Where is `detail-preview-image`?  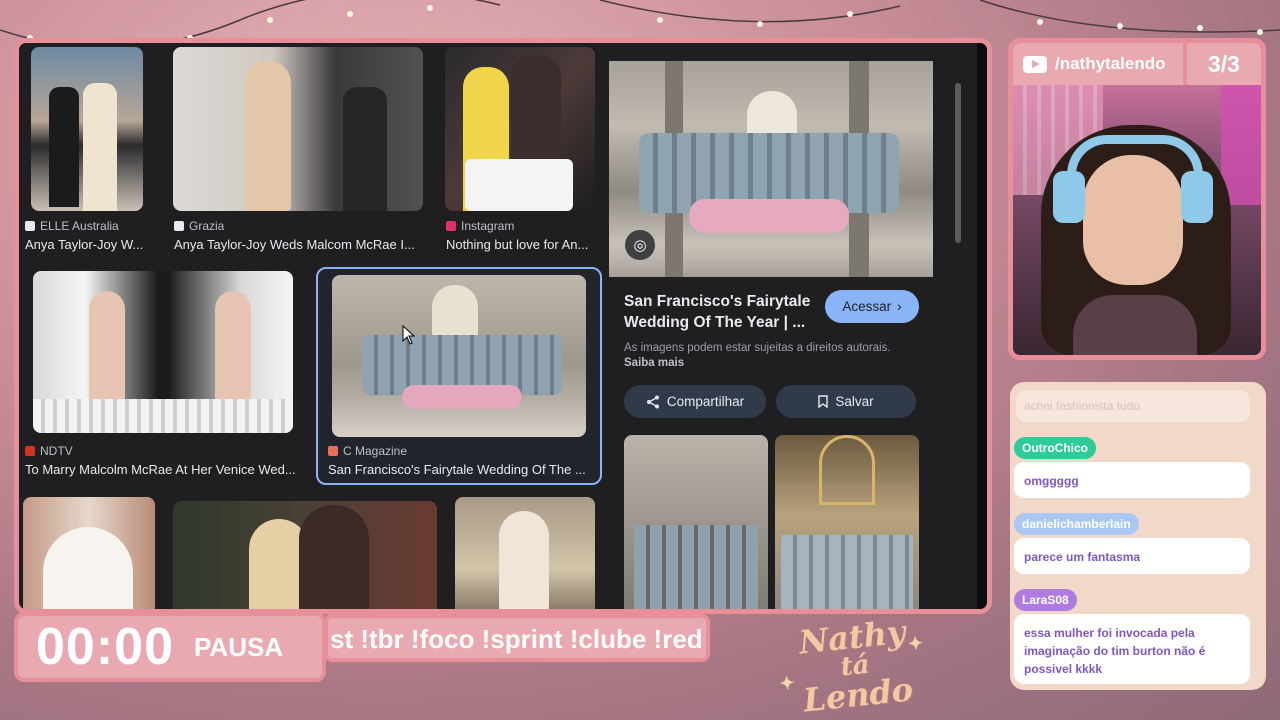 detail-preview-image is located at coordinates (771, 169).